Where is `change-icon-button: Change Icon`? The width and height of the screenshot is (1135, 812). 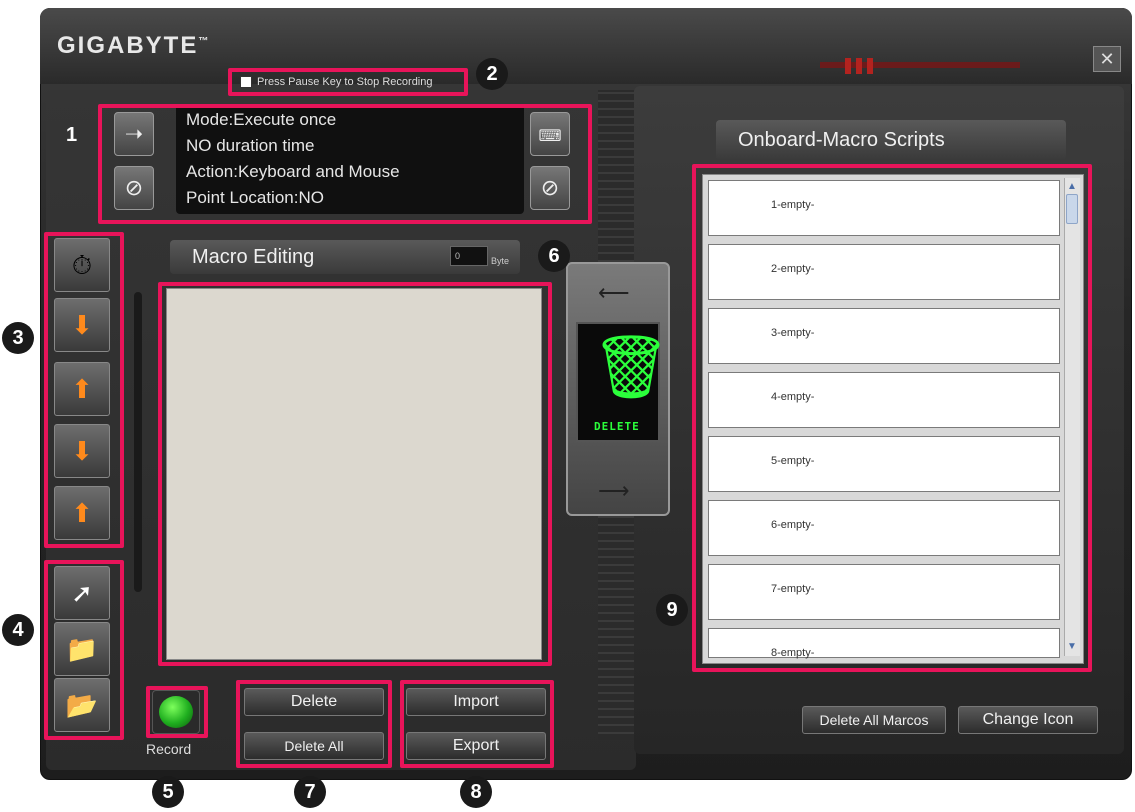
change-icon-button: Change Icon is located at coordinates (1028, 720).